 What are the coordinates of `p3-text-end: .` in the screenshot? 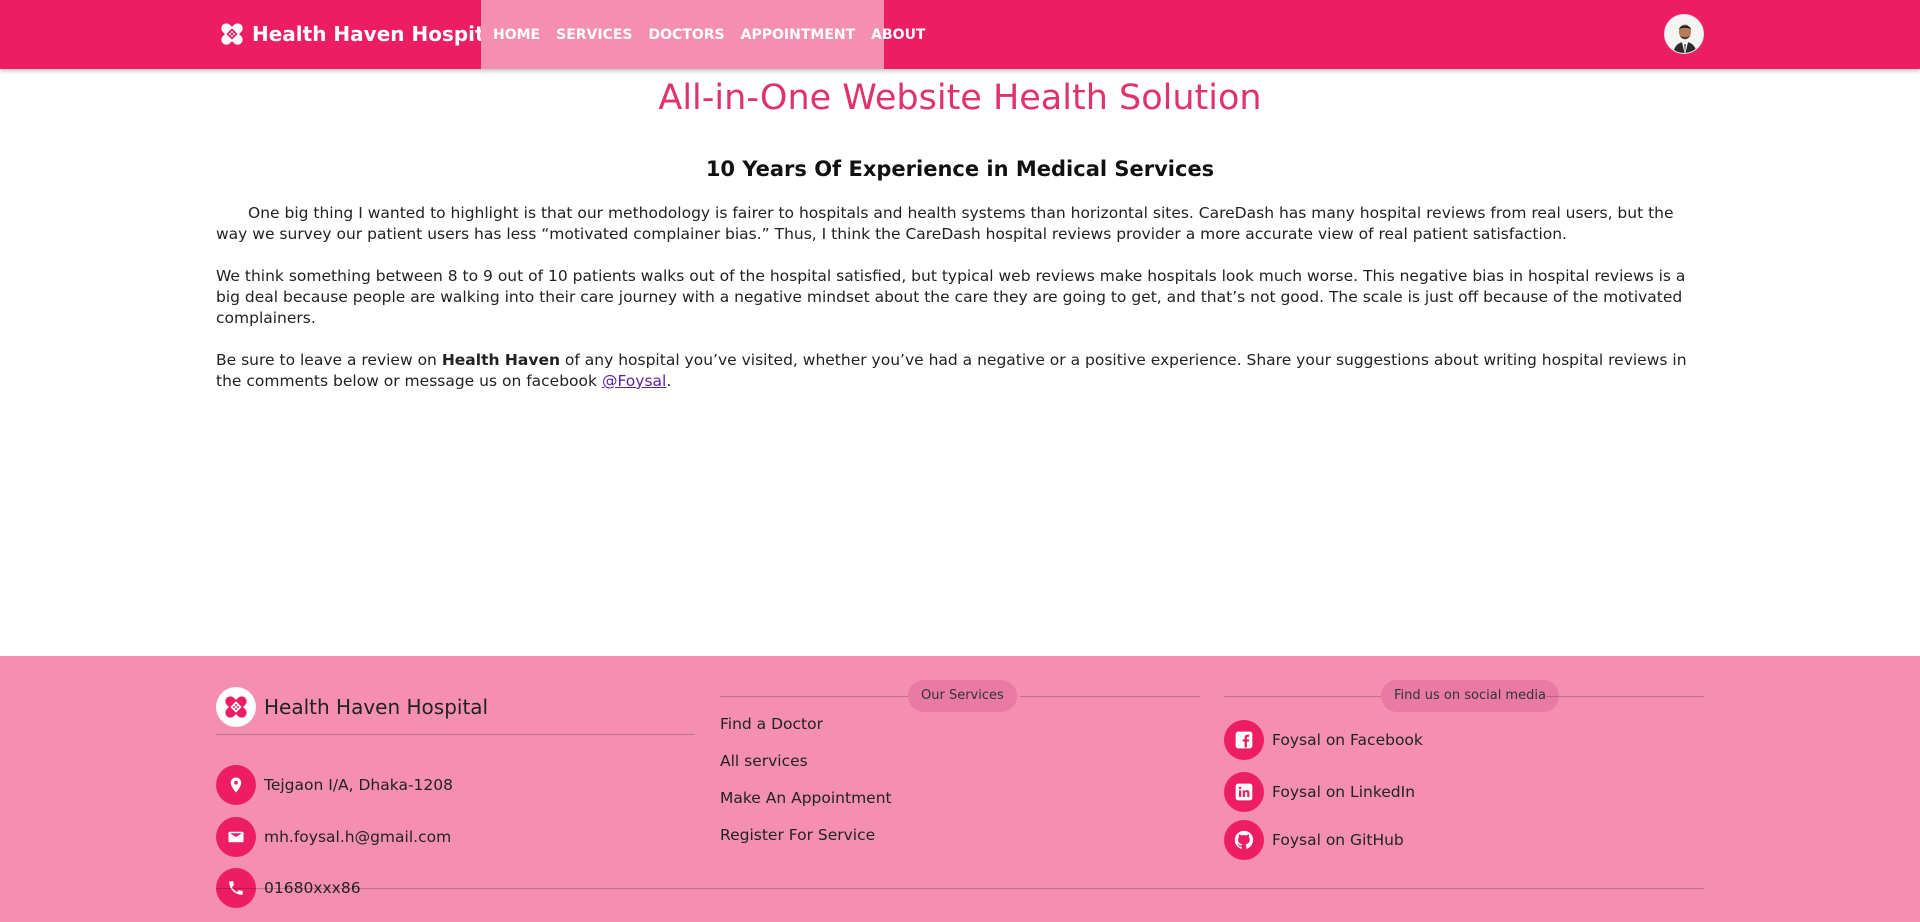 It's located at (669, 381).